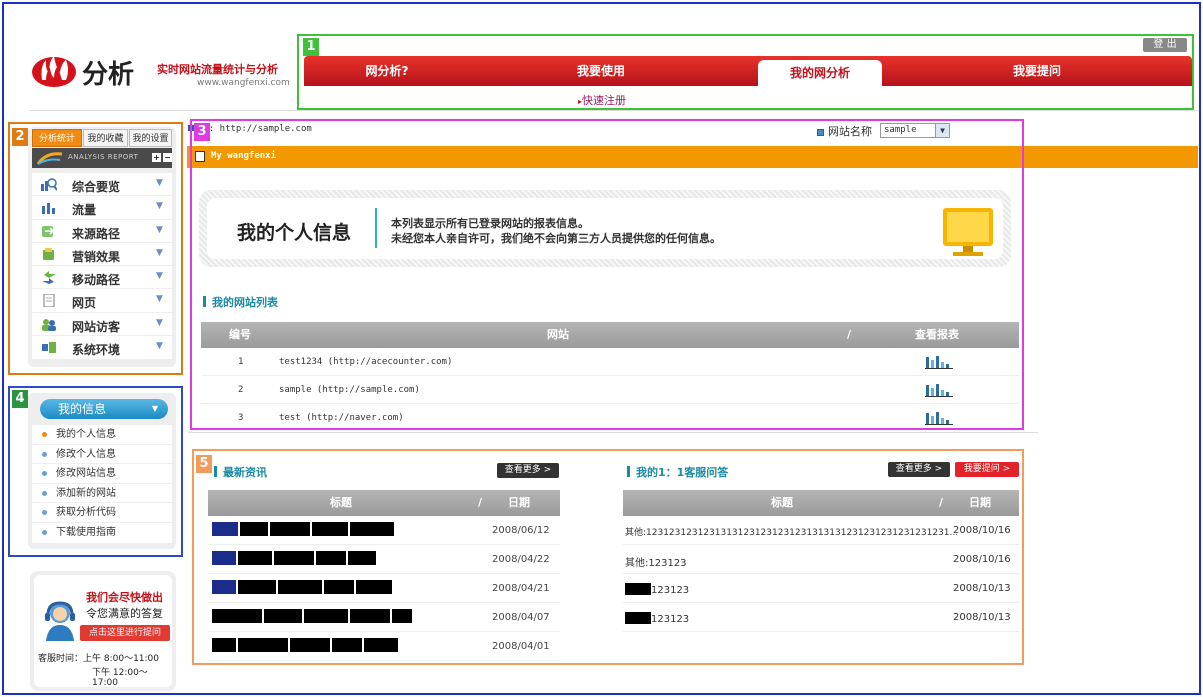 The height and width of the screenshot is (697, 1203). Describe the element at coordinates (54, 71) in the screenshot. I see `flame-logo-icon` at that location.